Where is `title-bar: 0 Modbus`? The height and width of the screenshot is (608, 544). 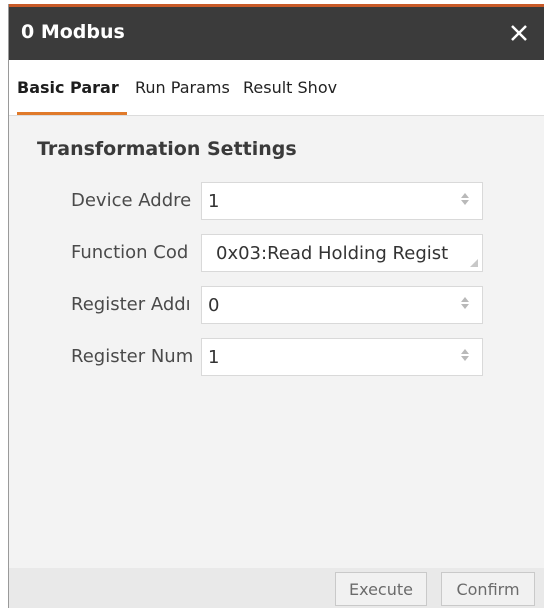 title-bar: 0 Modbus is located at coordinates (276, 32).